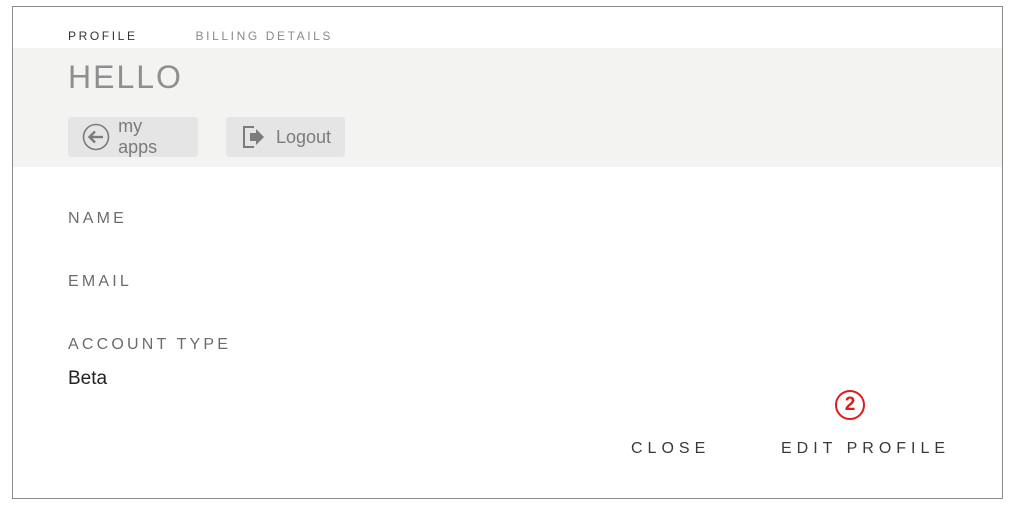 This screenshot has width=1017, height=507. I want to click on annotation-badge: 2, so click(850, 405).